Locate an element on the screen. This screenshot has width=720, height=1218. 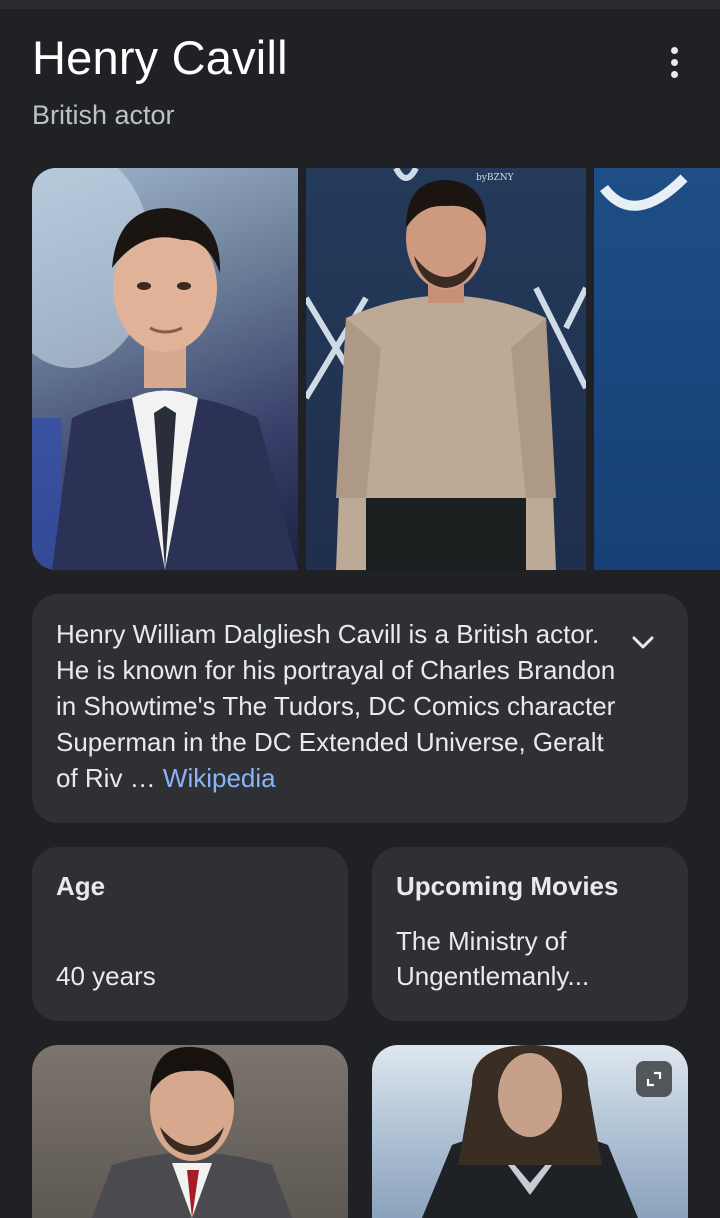
expand-image-button is located at coordinates (654, 1079).